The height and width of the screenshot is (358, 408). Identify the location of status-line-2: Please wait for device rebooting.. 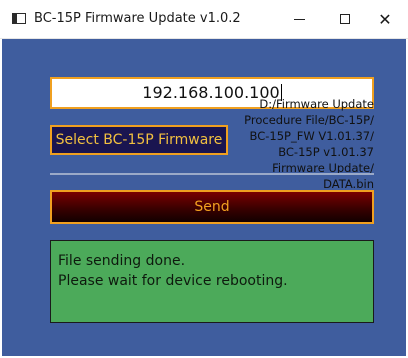
(173, 281).